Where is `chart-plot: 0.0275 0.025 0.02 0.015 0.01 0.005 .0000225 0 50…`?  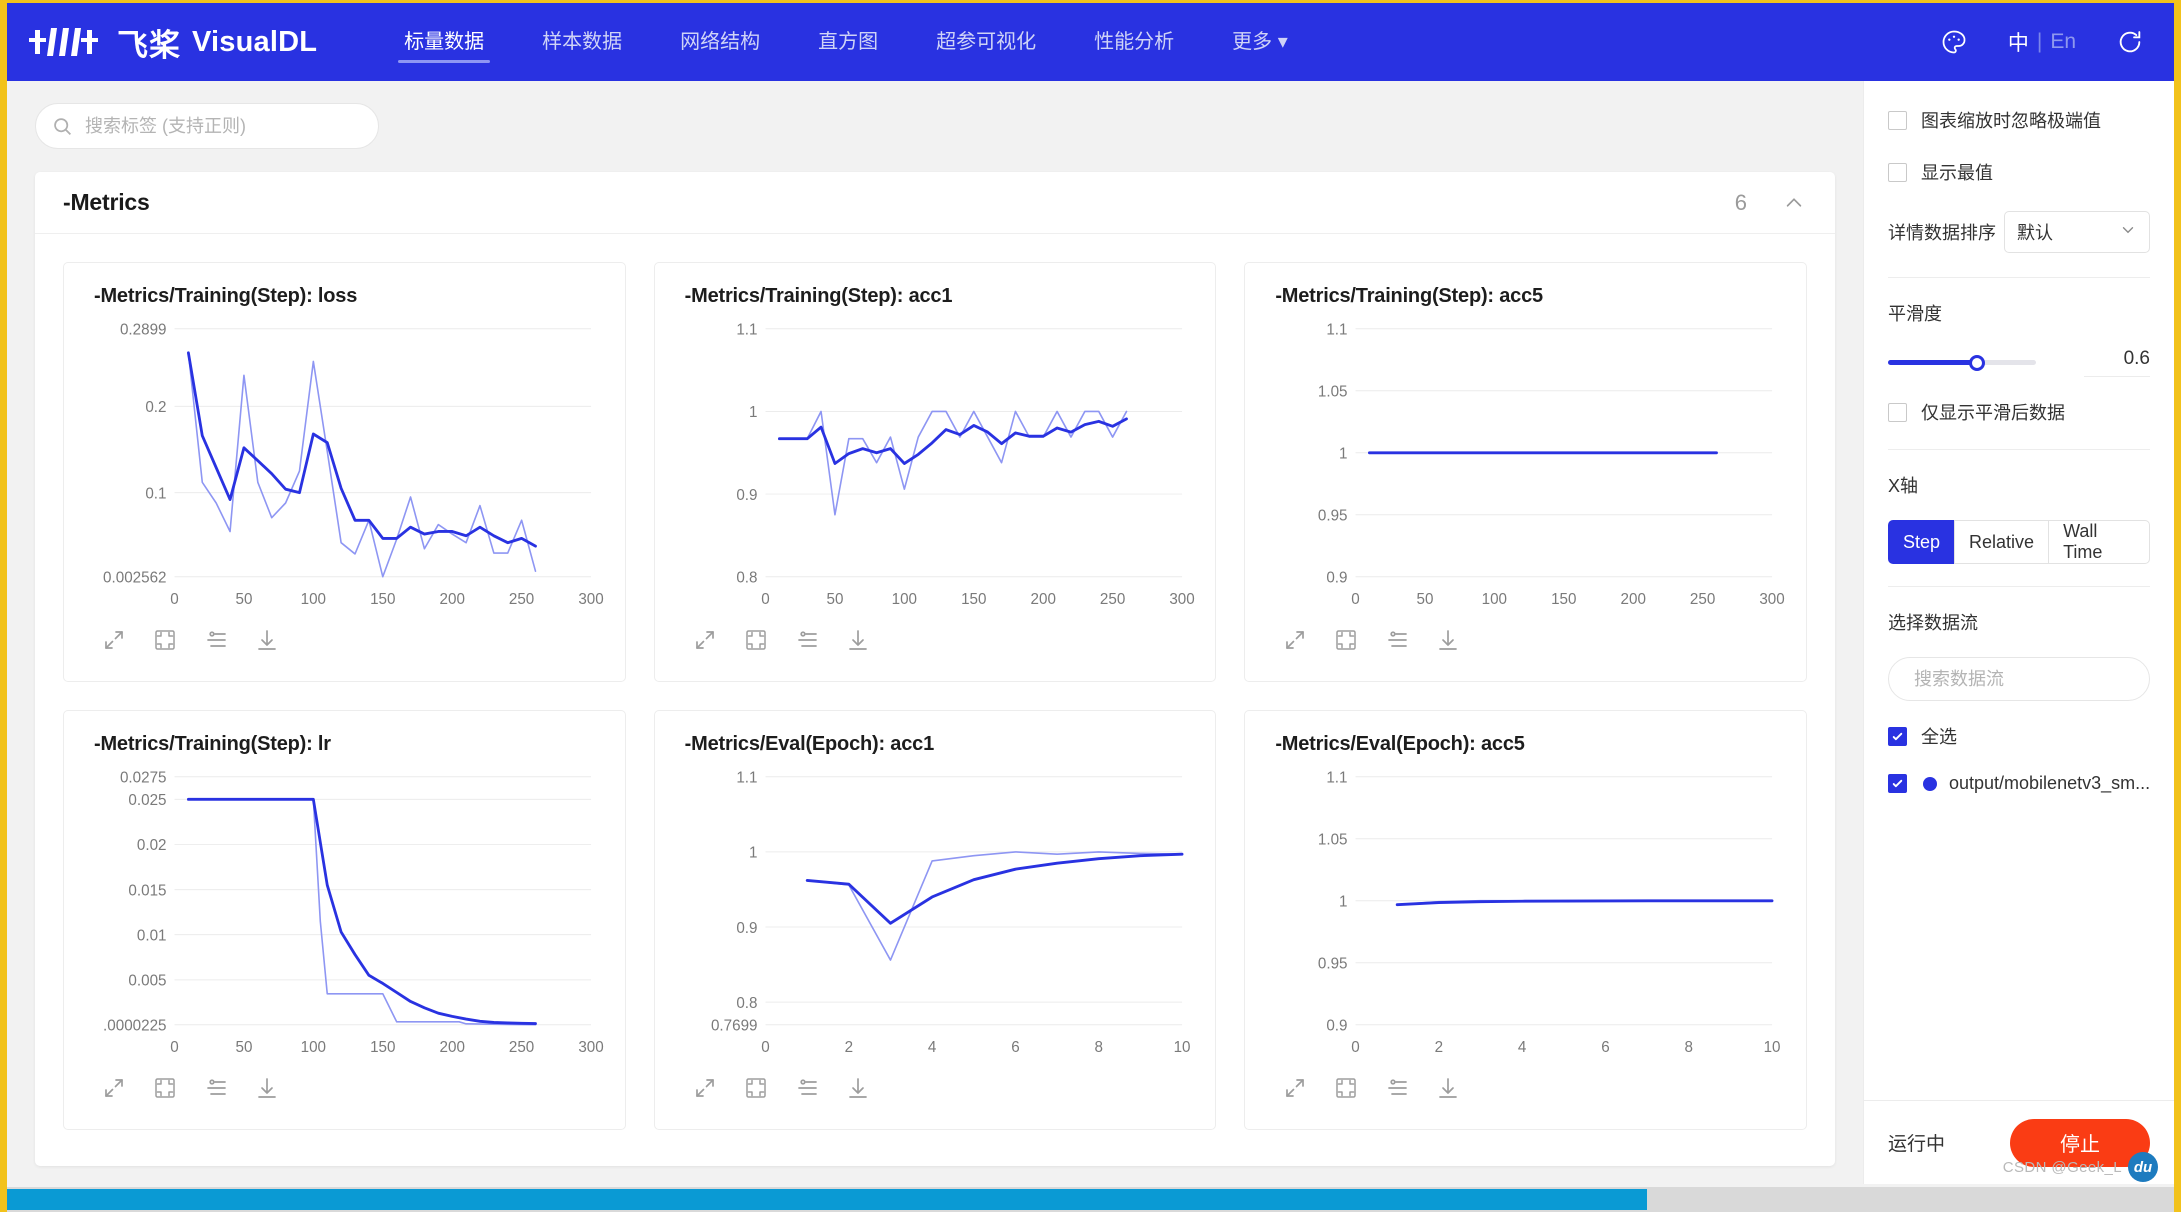 chart-plot: 0.0275 0.025 0.02 0.015 0.01 0.005 .0000225 0 50… is located at coordinates (344, 918).